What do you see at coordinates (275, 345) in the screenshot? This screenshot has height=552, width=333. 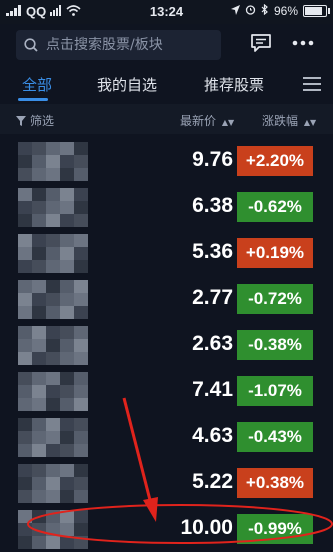 I see `change-badge: -0.38%` at bounding box center [275, 345].